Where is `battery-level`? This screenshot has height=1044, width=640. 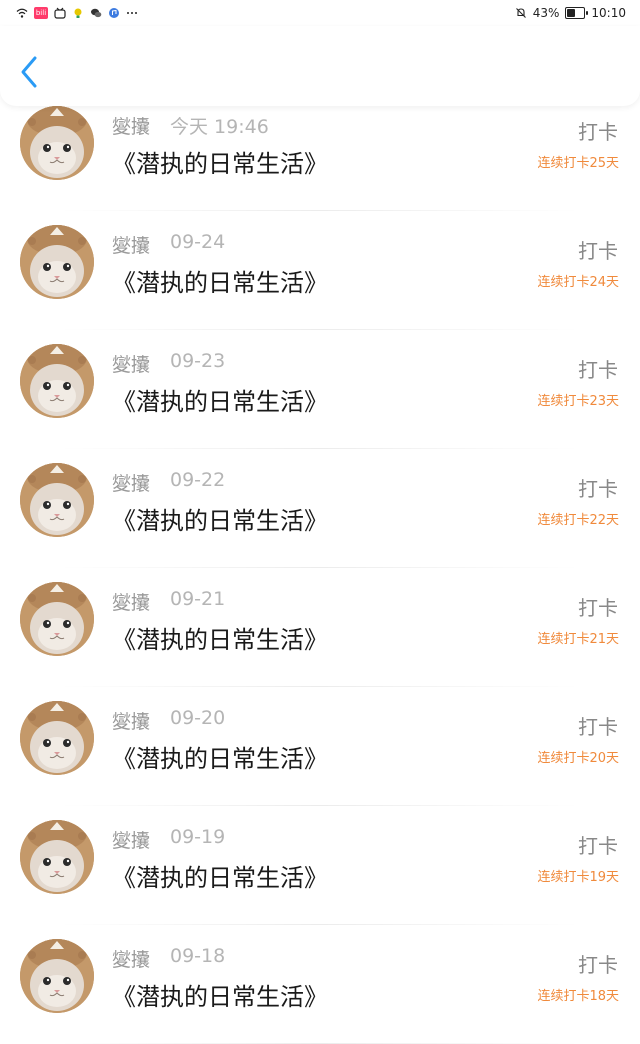
battery-level is located at coordinates (571, 13).